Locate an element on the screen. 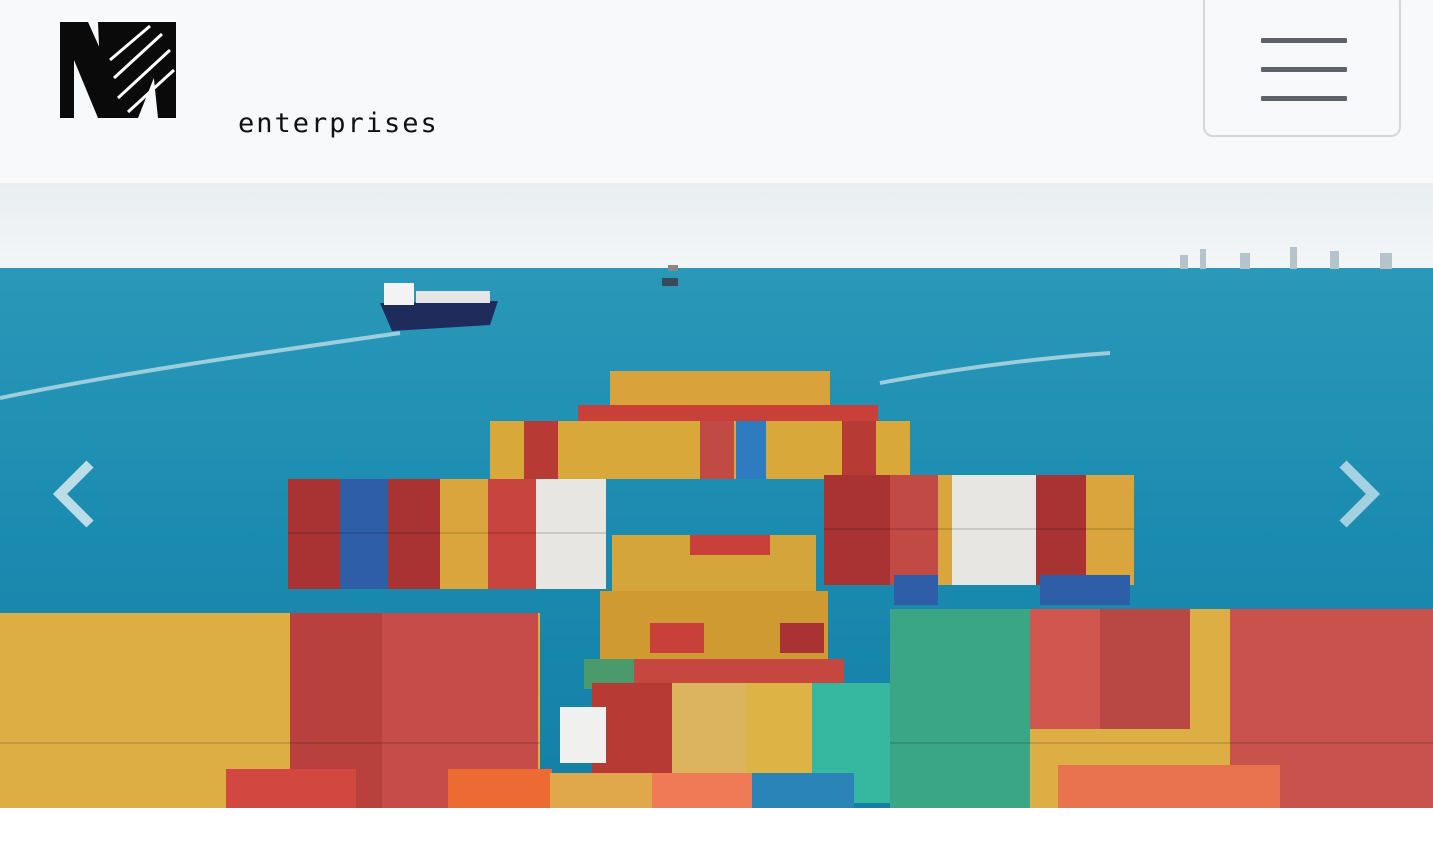 Image resolution: width=1433 pixels, height=866 pixels. chevron-right-icon is located at coordinates (1360, 494).